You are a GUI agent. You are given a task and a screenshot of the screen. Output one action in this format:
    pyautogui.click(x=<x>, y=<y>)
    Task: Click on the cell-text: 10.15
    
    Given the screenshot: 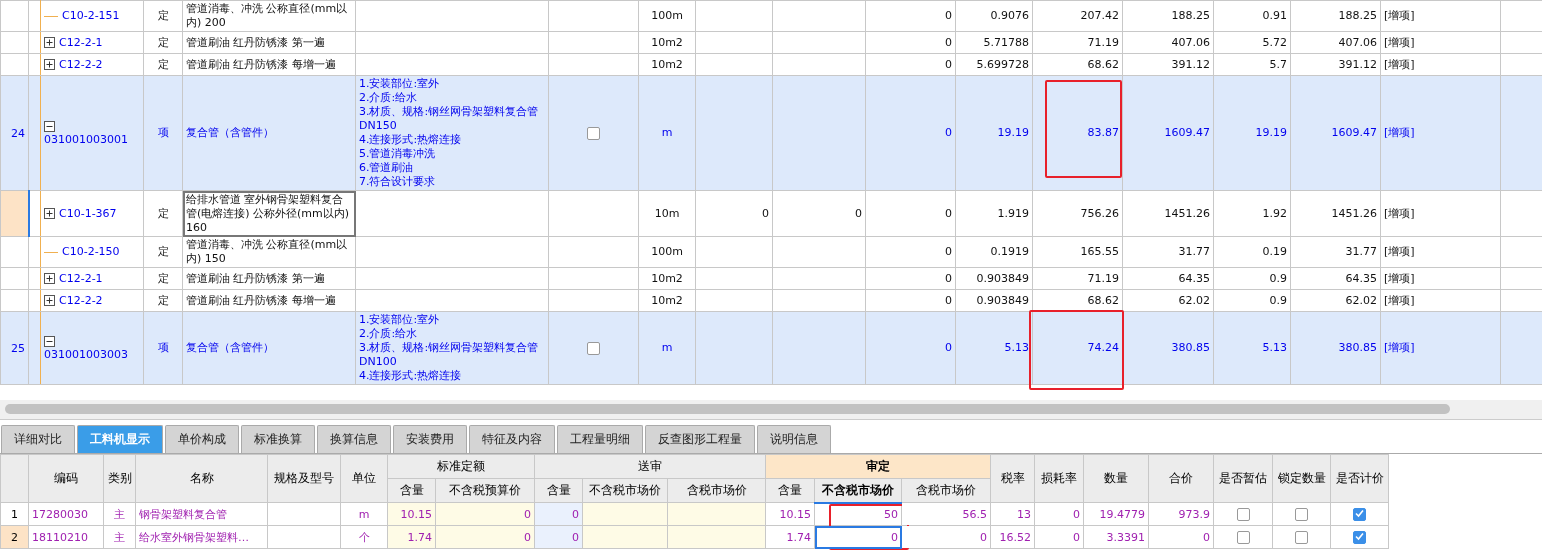 What is the action you would take?
    pyautogui.click(x=795, y=514)
    